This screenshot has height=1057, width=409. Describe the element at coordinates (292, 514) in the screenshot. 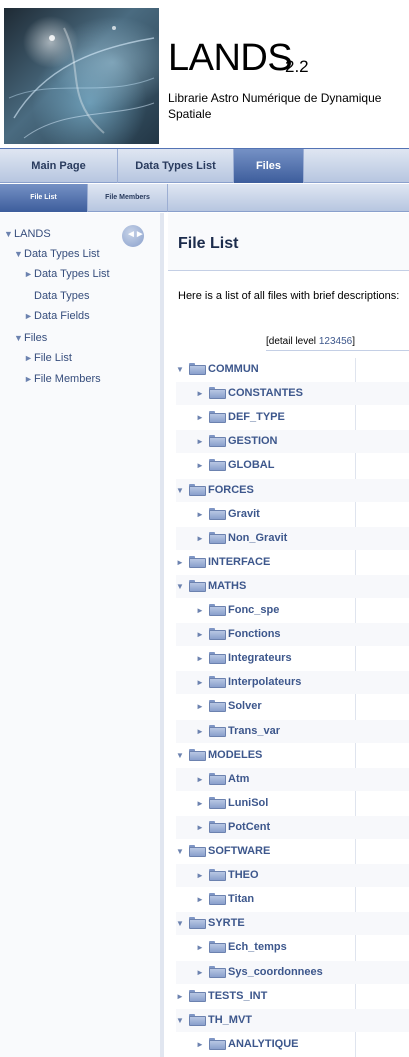

I see `directory-row: ► Gravit` at that location.